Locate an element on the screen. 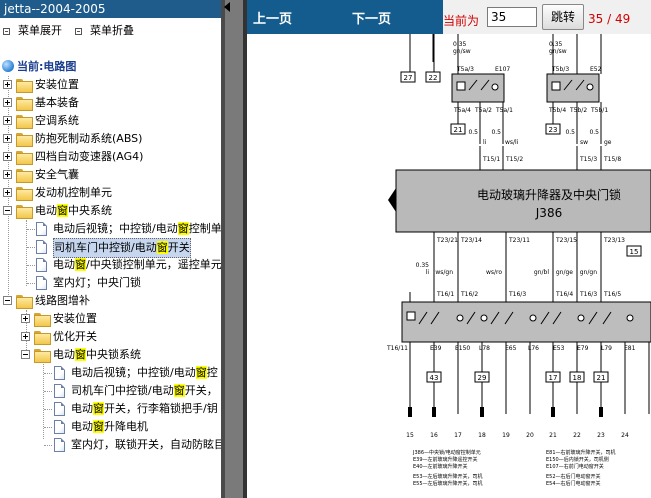  tree-item-air-conditioning: 空调系统 is located at coordinates (110, 121).